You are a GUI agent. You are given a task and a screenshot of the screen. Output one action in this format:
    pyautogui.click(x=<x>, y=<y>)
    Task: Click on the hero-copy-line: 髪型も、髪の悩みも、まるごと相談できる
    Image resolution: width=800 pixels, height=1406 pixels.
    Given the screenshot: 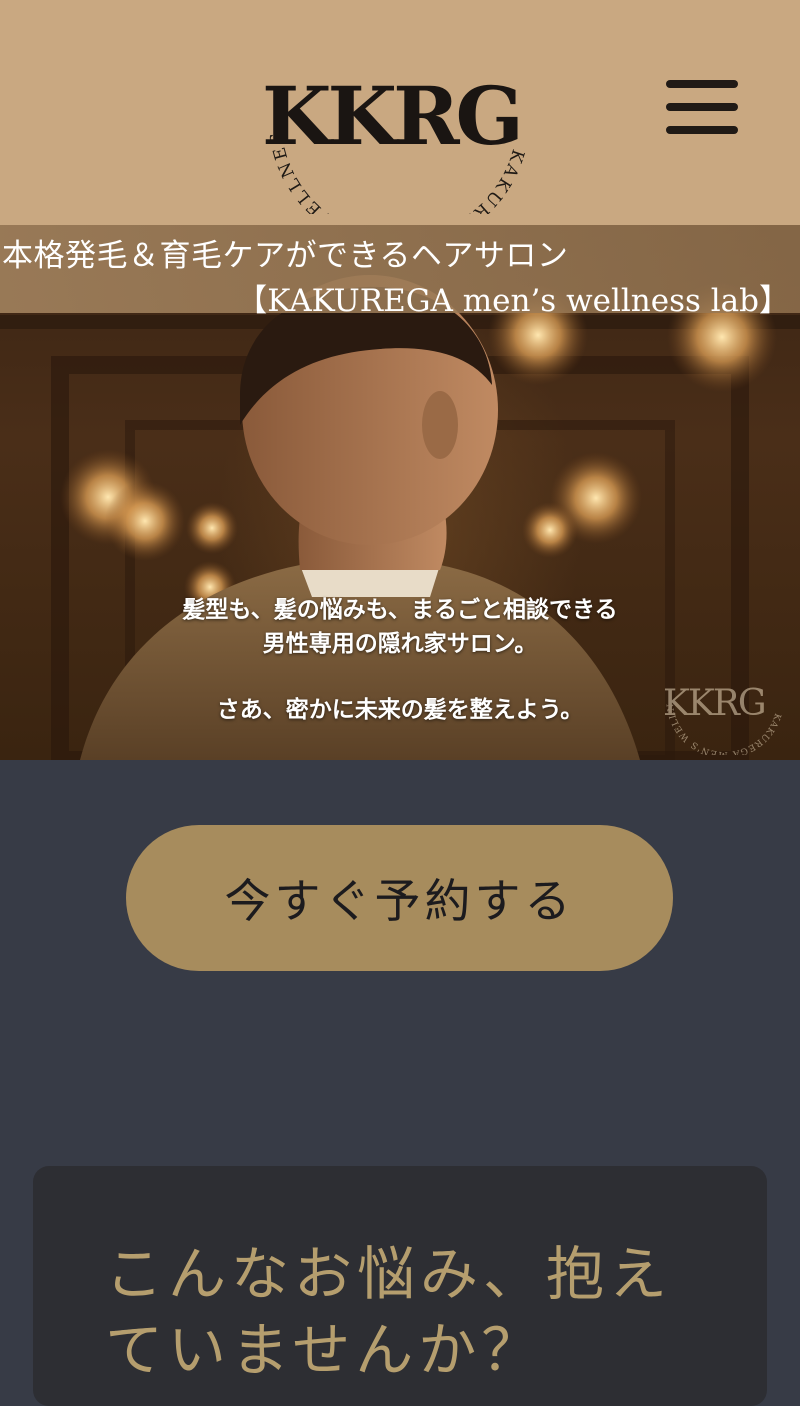 What is the action you would take?
    pyautogui.click(x=400, y=609)
    